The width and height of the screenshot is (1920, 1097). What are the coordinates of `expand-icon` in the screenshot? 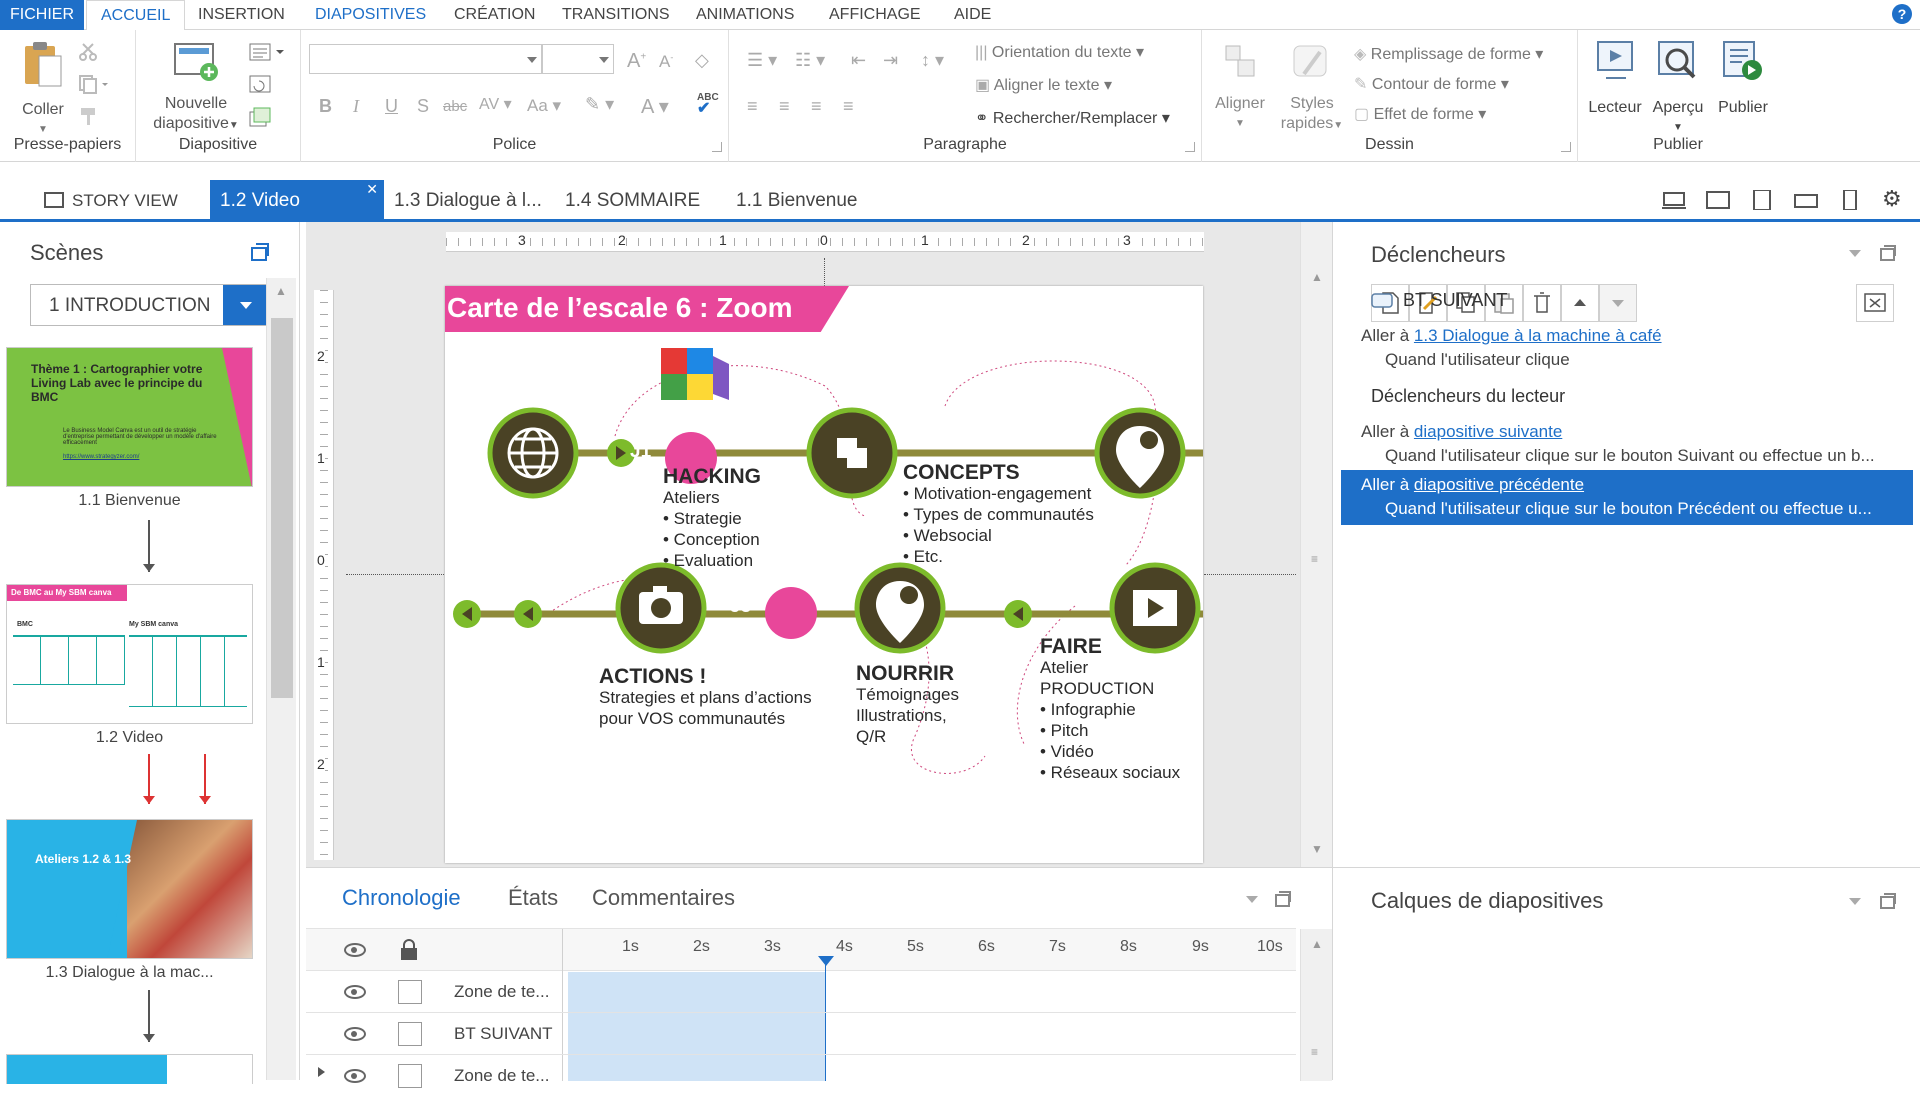 It's located at (324, 1072).